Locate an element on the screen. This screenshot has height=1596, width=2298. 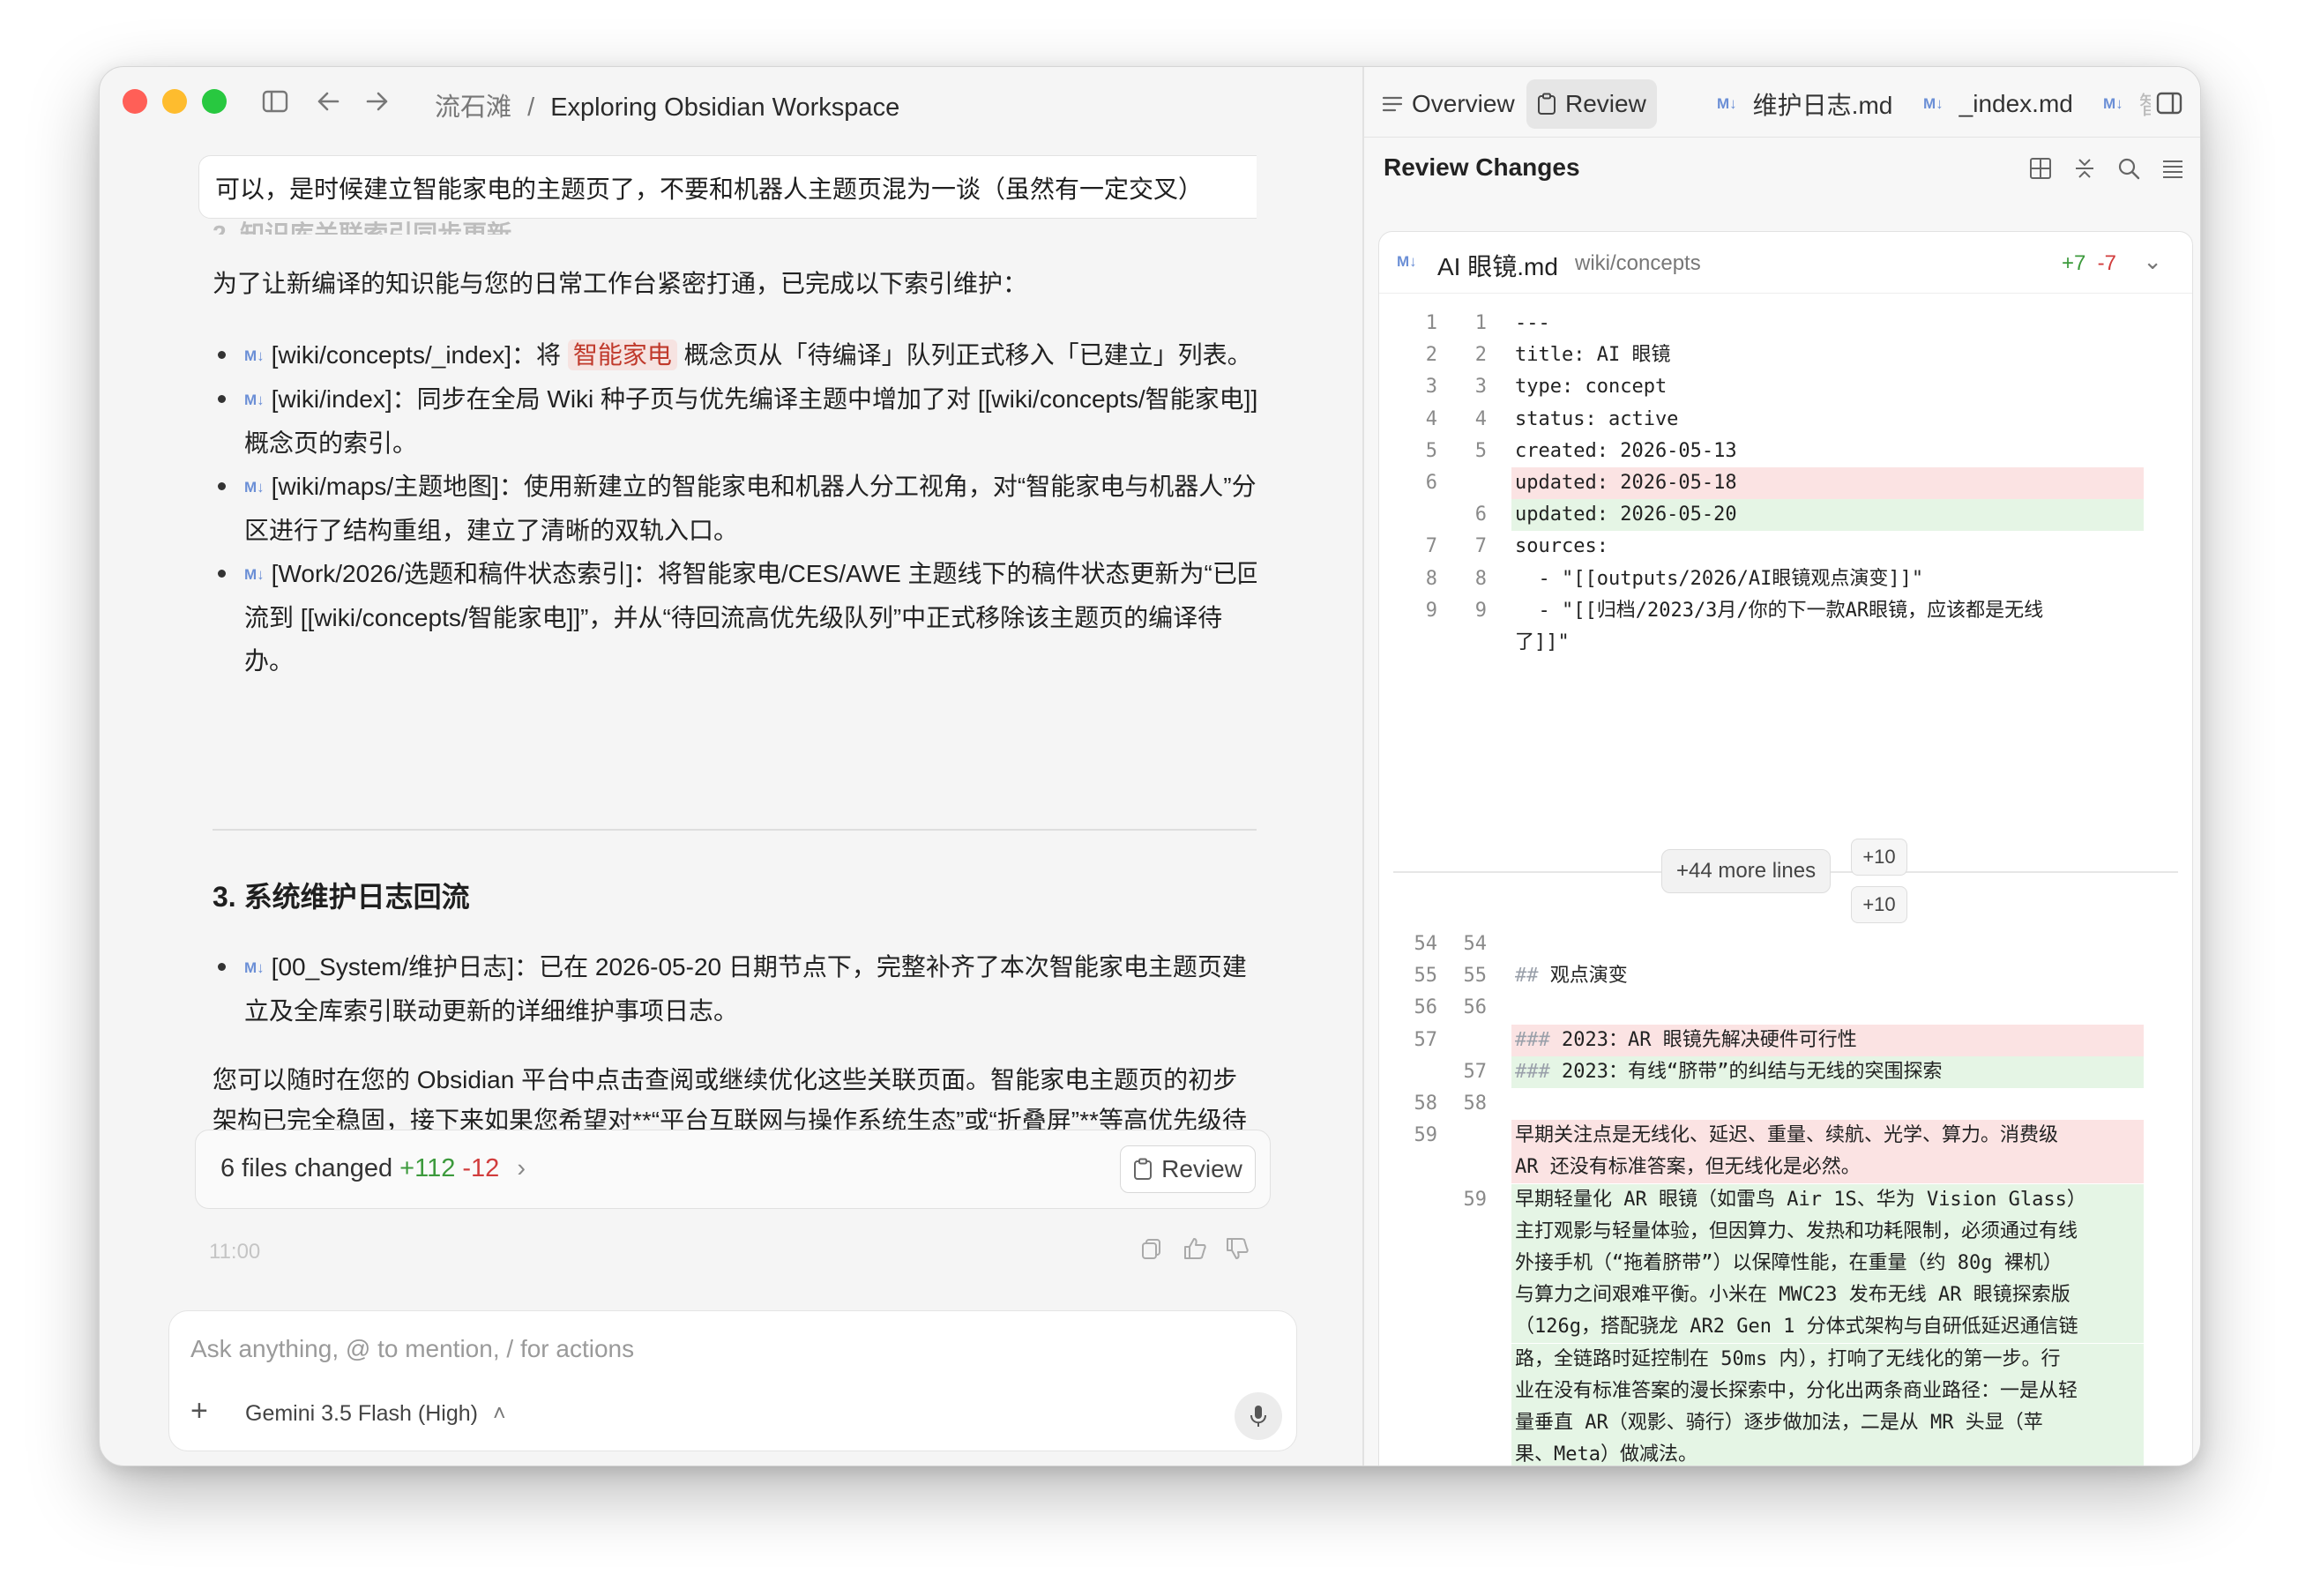
new-line-number: 5 is located at coordinates (1481, 450).